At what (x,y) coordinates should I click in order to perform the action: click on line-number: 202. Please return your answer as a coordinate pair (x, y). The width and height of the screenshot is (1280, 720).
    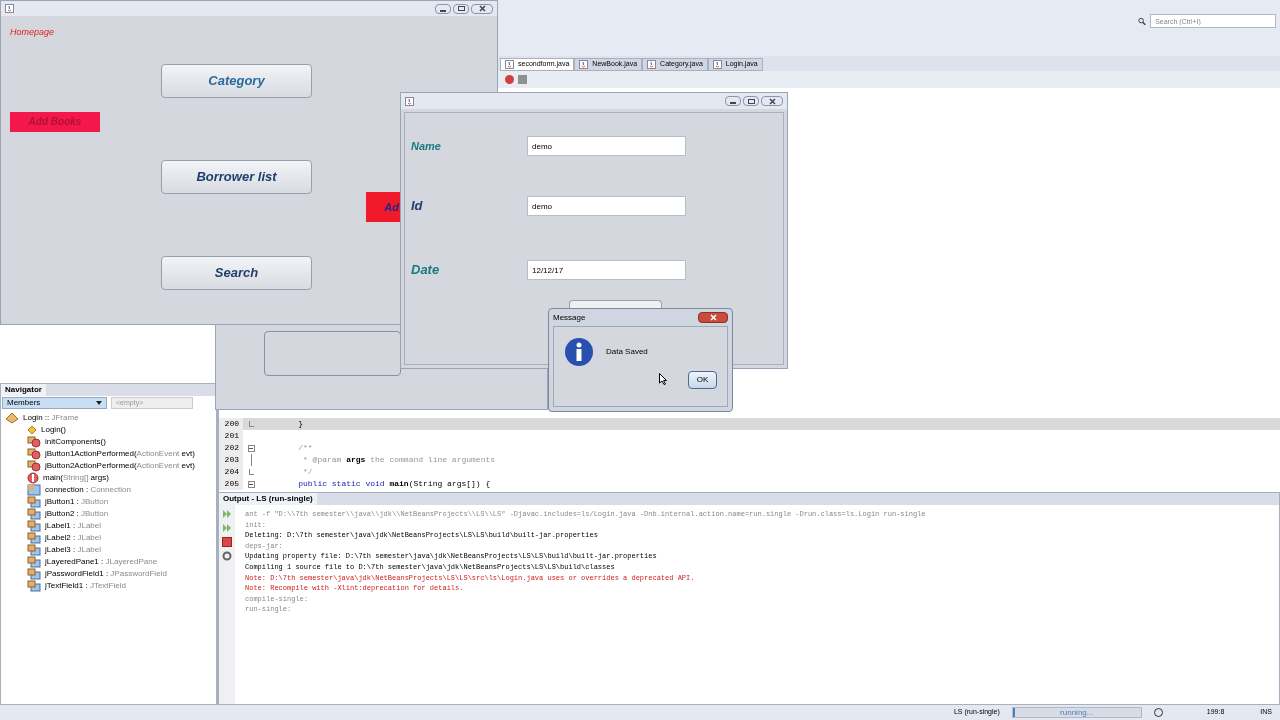
    Looking at the image, I should click on (231, 448).